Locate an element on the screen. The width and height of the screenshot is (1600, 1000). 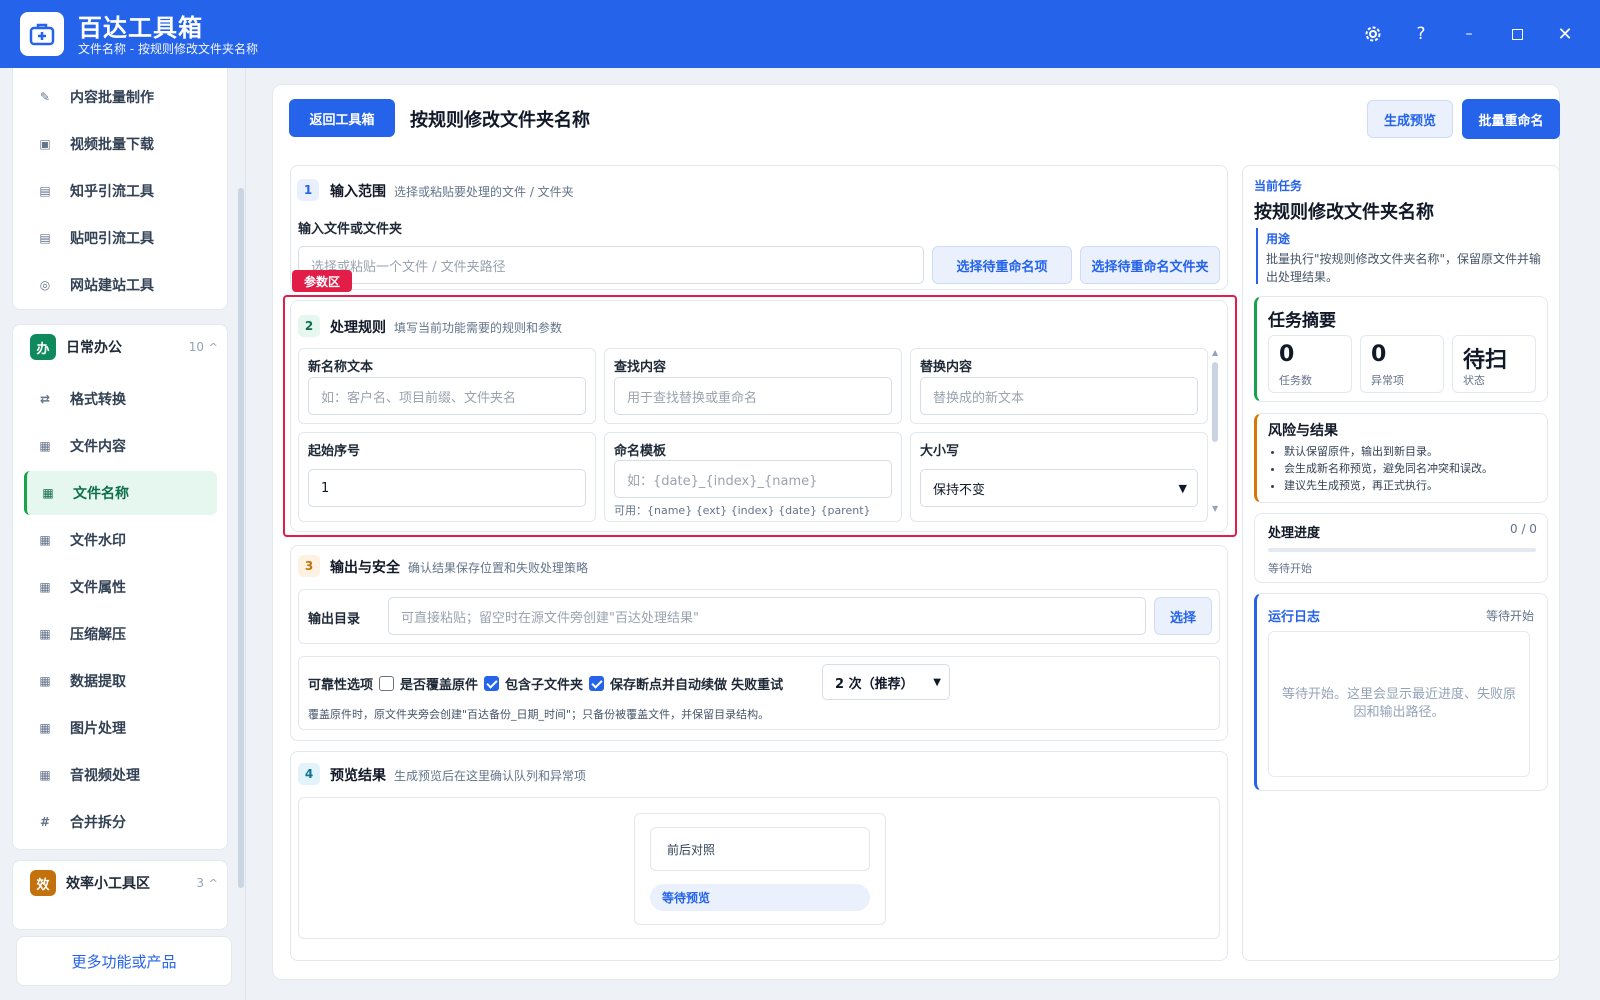
sidebar-item-file-name: ▦ 文件名称 is located at coordinates (120, 493).